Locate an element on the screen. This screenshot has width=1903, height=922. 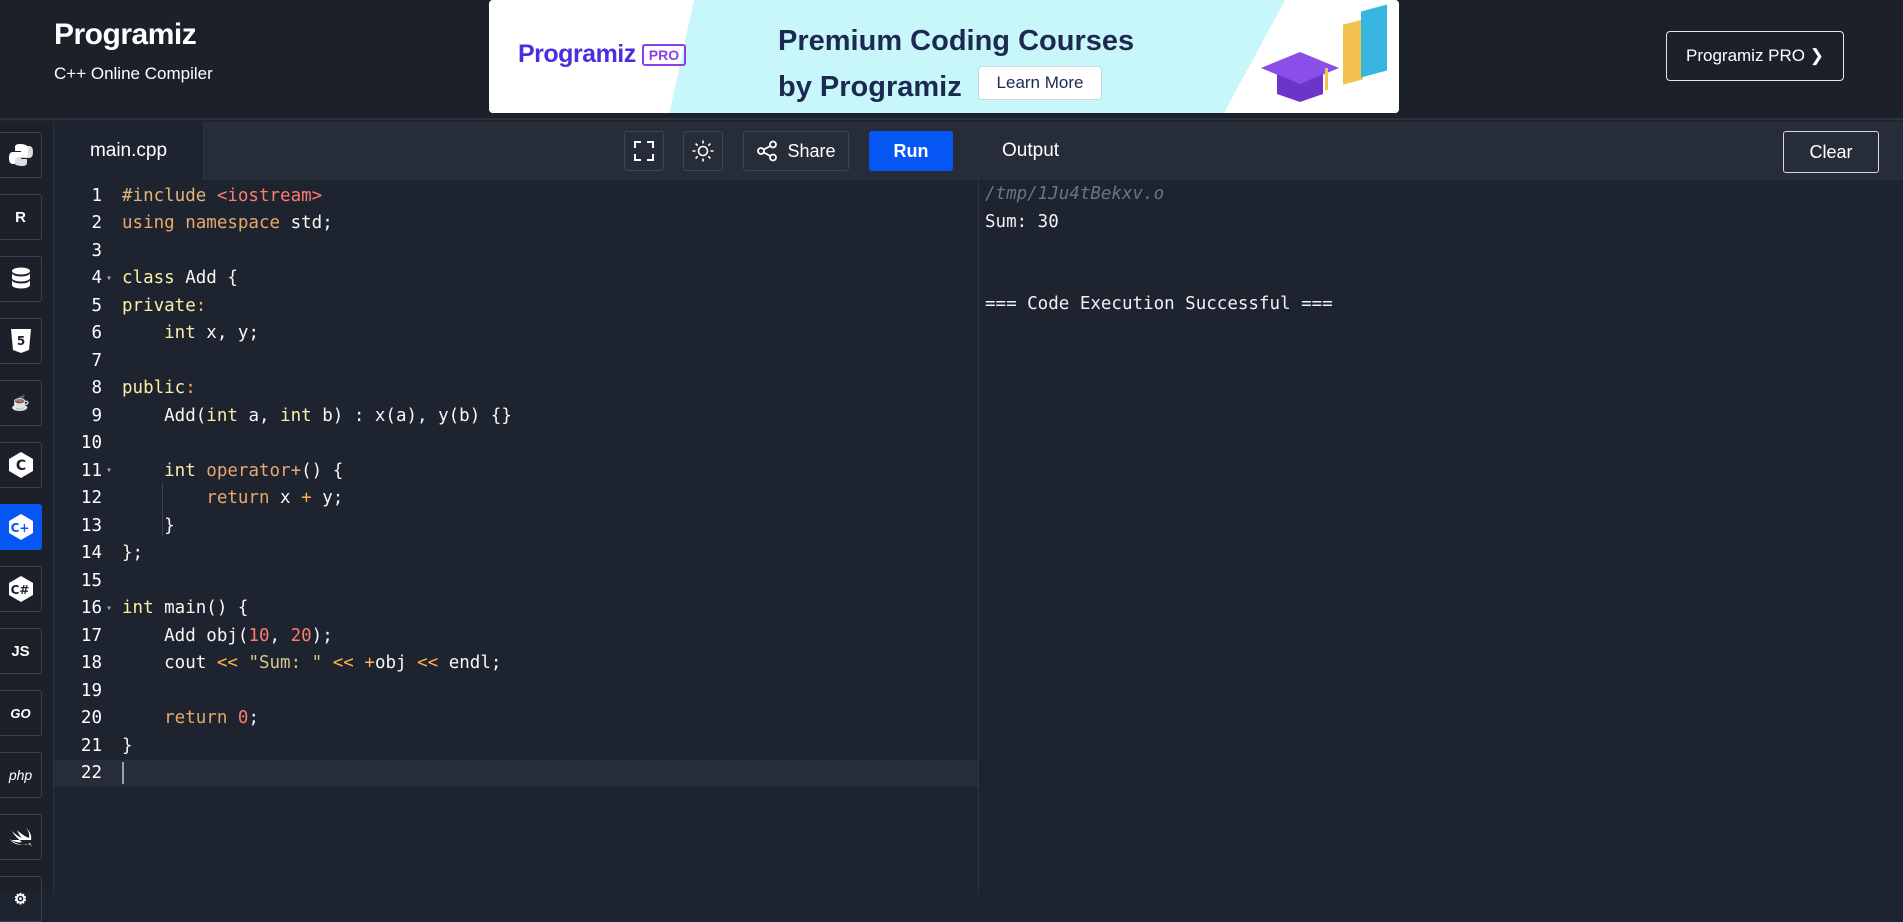
code-line: 6 int x, y; is located at coordinates (516, 334).